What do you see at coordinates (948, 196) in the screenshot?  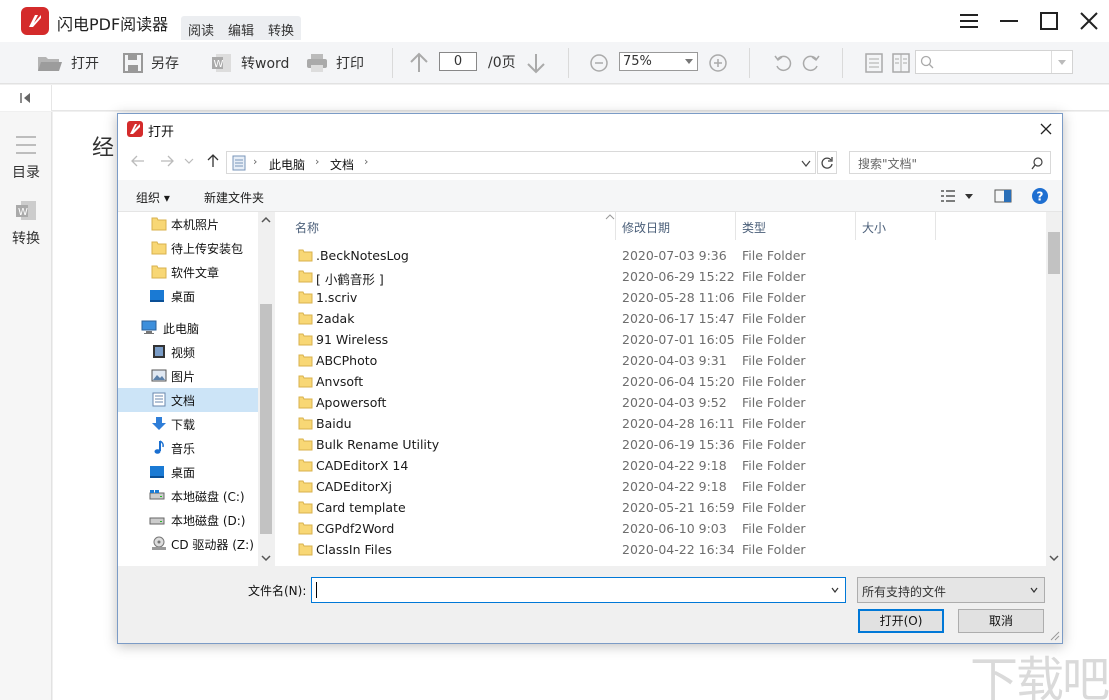 I see `view-options-icon` at bounding box center [948, 196].